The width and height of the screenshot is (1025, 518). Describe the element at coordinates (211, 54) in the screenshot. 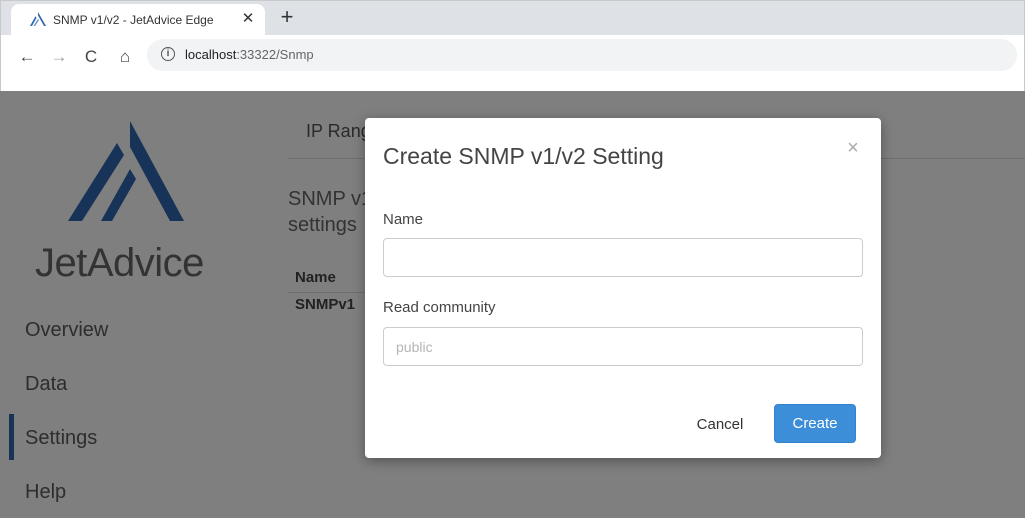

I see `url-host: localhost` at that location.